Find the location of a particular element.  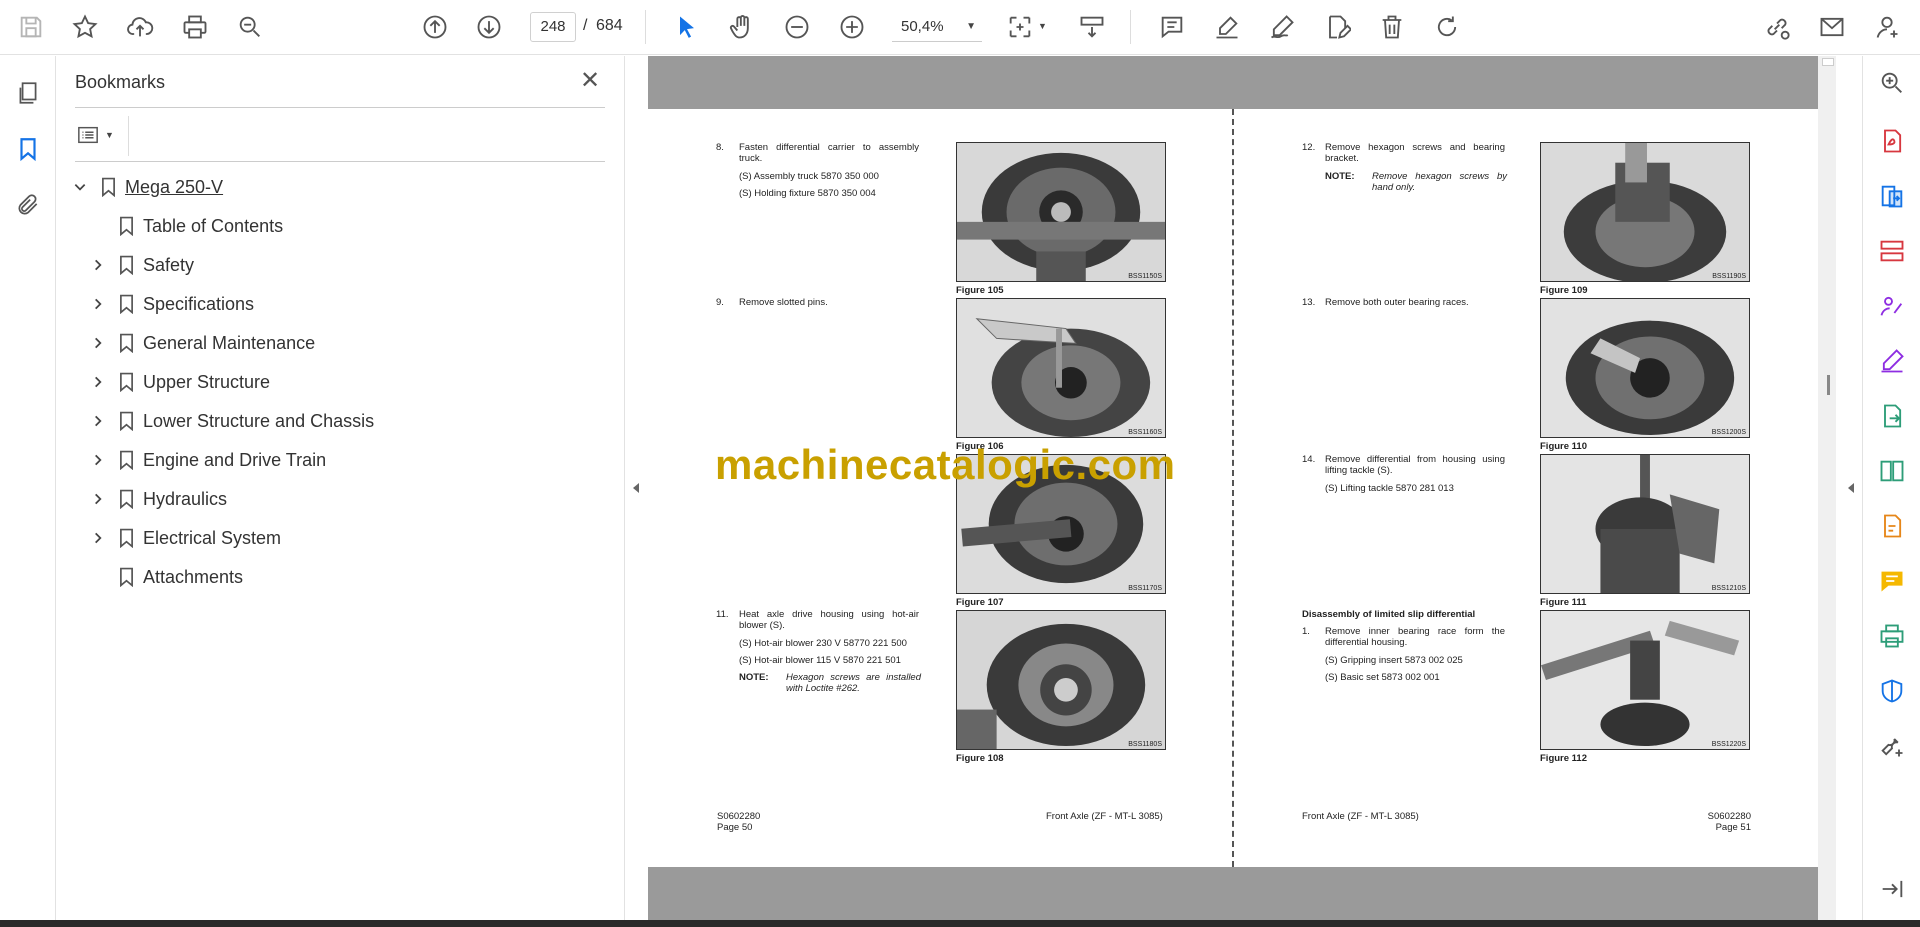

rotate-icon is located at coordinates (1447, 27).